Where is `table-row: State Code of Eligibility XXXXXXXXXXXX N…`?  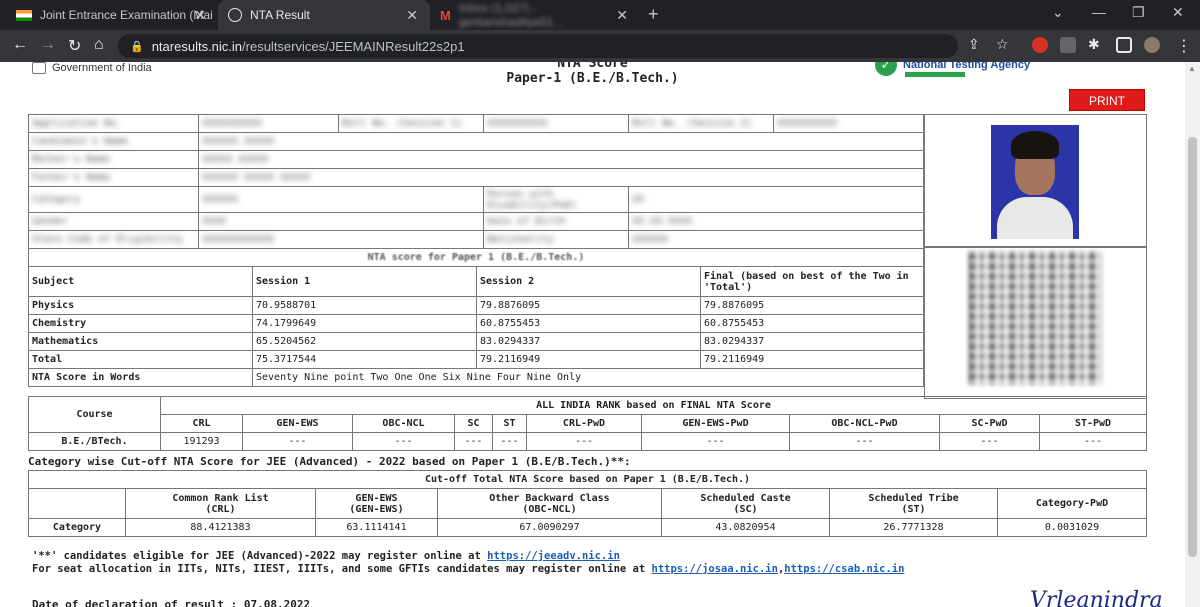
table-row: State Code of Eligibility XXXXXXXXXXXX N… is located at coordinates (476, 239).